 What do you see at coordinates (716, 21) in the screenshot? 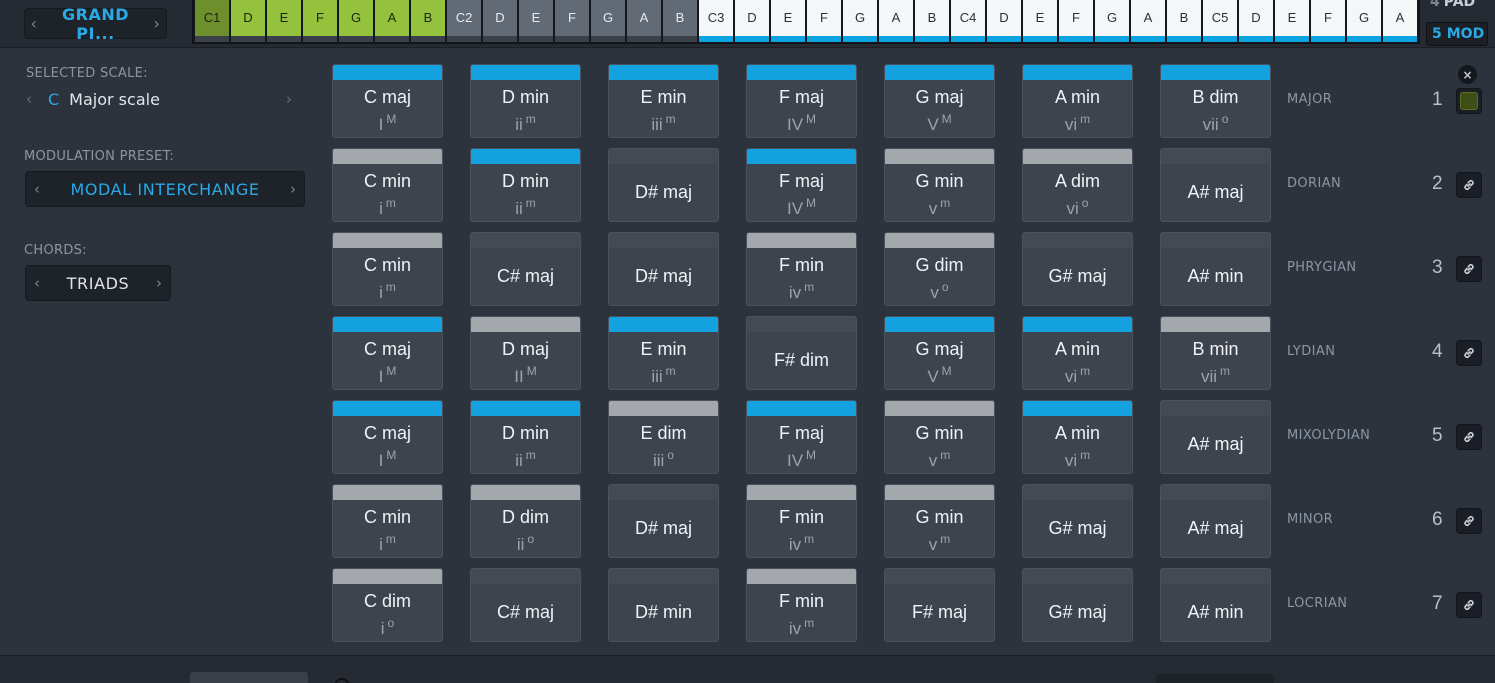
I see `key-14: C3` at bounding box center [716, 21].